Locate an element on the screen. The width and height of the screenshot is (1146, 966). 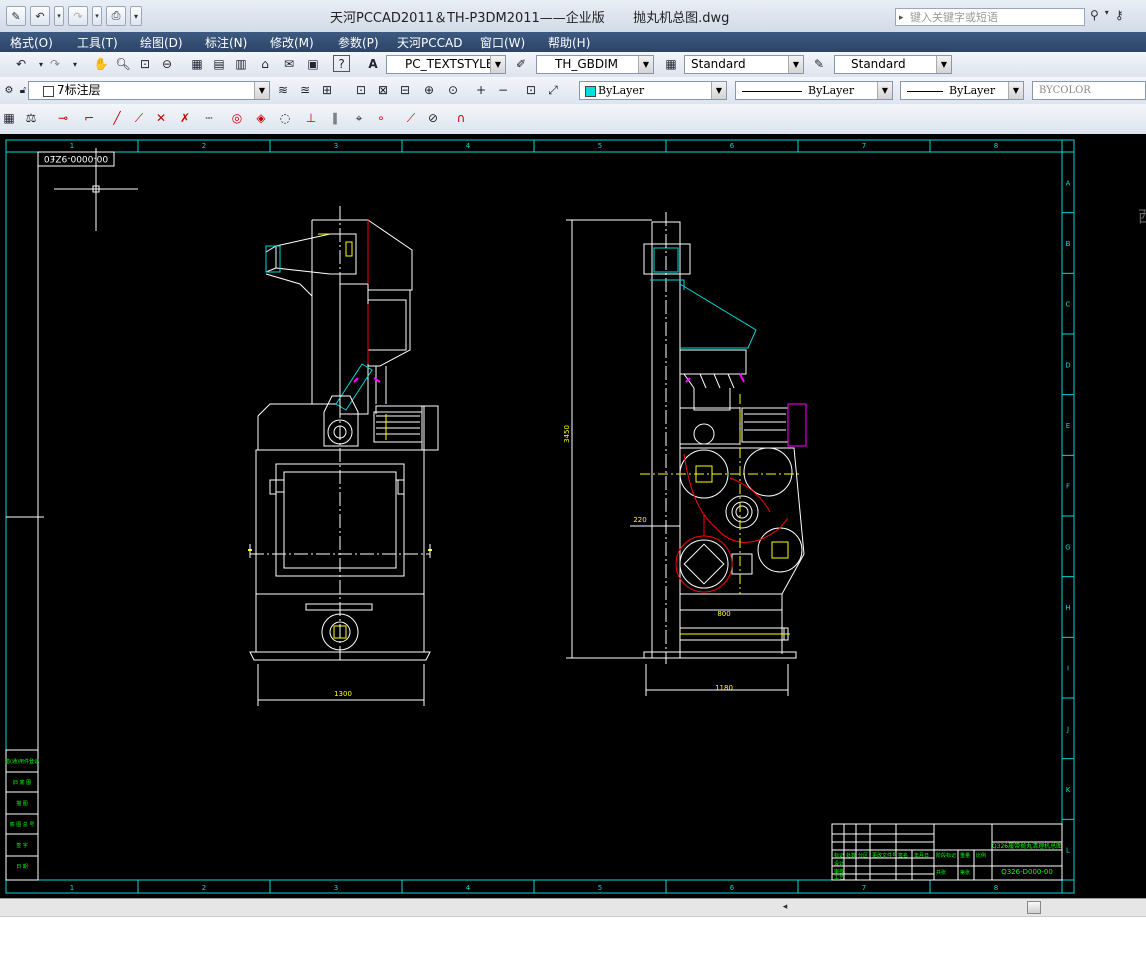
calculator2-icon: ▦ is located at coordinates (9, 118).